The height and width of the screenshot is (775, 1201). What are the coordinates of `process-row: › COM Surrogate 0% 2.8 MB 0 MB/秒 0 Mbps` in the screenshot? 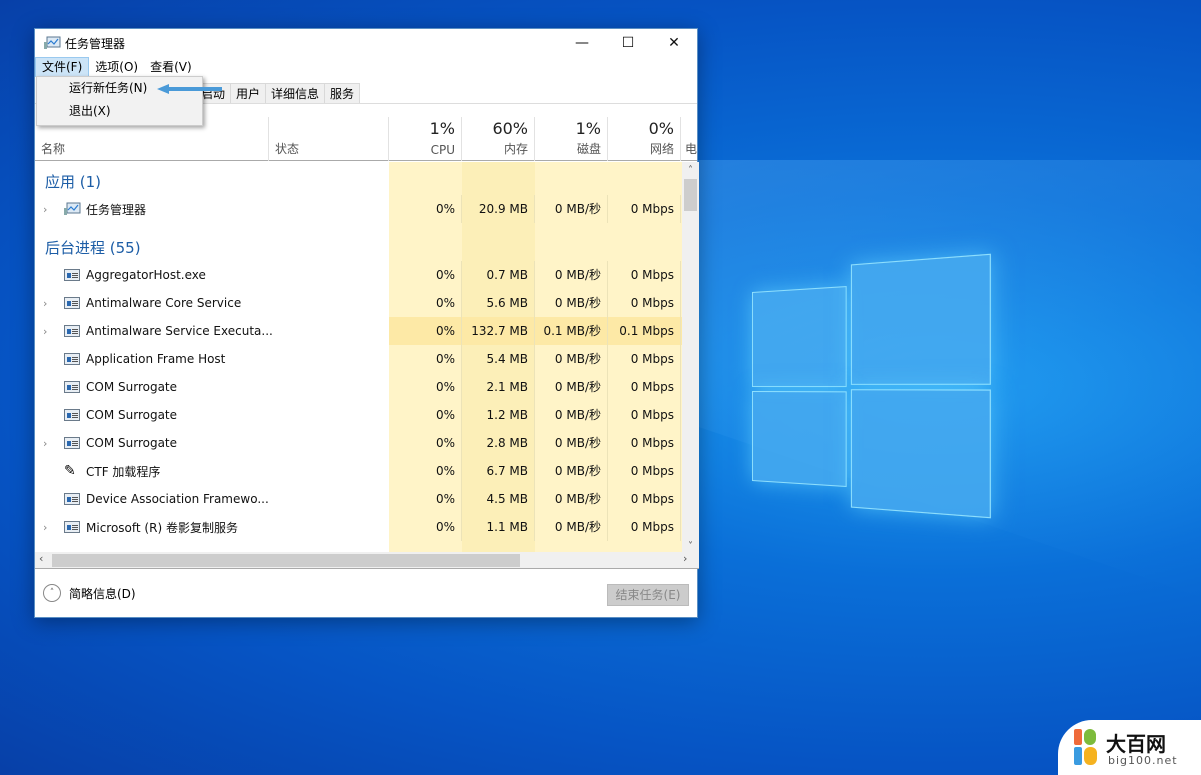 It's located at (358, 443).